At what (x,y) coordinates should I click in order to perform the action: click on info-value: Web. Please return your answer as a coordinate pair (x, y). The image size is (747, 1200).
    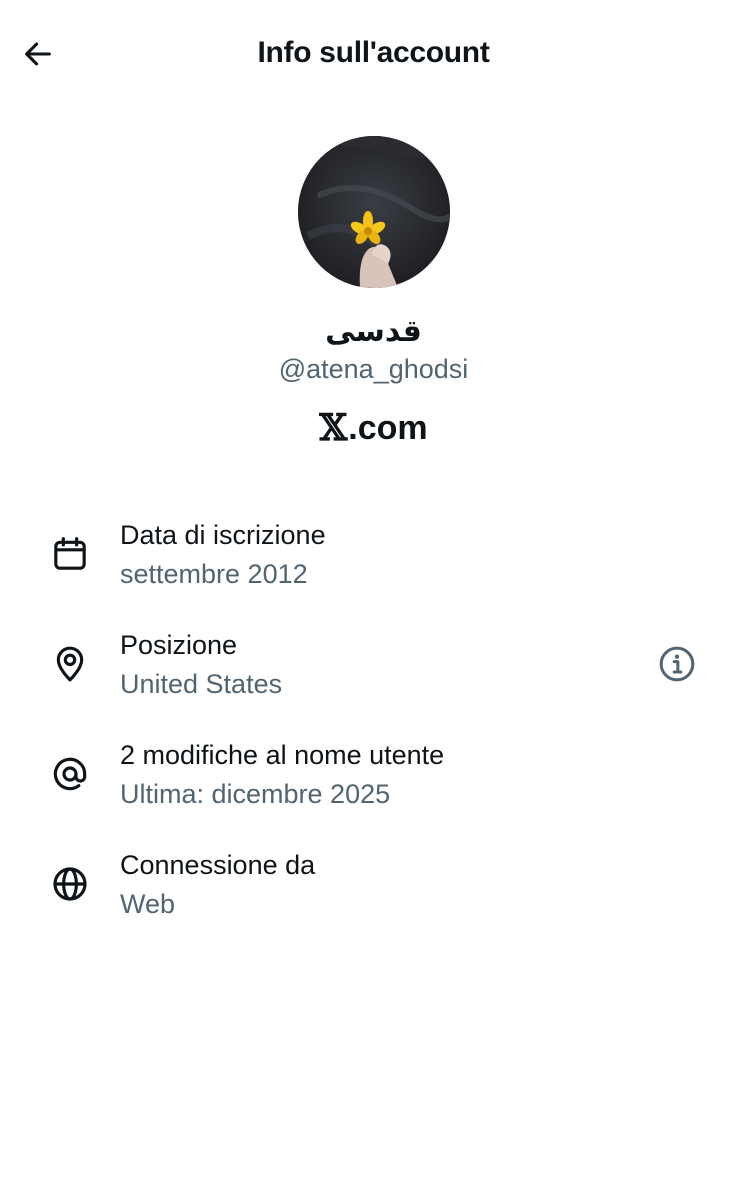
    Looking at the image, I should click on (148, 904).